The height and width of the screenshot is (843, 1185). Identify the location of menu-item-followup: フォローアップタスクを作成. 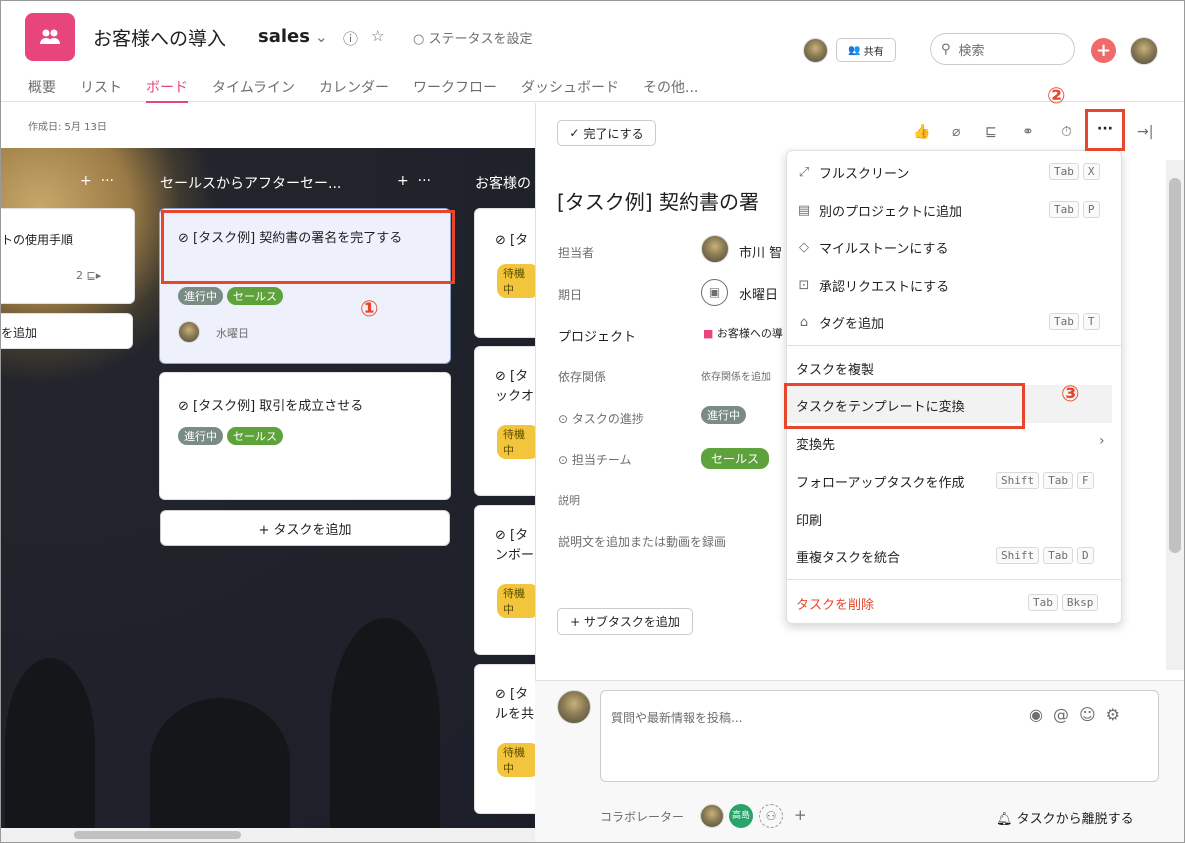
(880, 481).